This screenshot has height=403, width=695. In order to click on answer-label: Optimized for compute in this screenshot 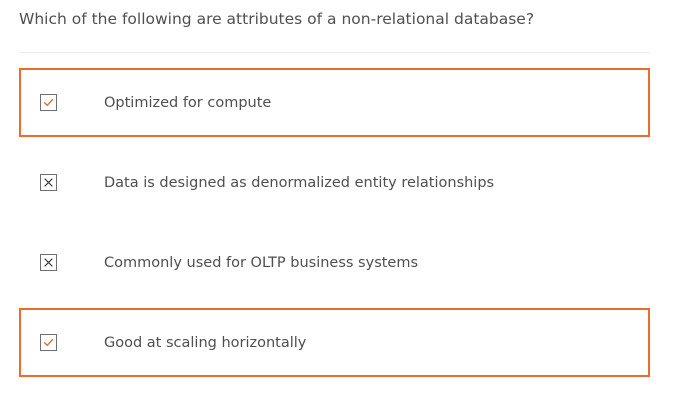, I will do `click(188, 103)`.